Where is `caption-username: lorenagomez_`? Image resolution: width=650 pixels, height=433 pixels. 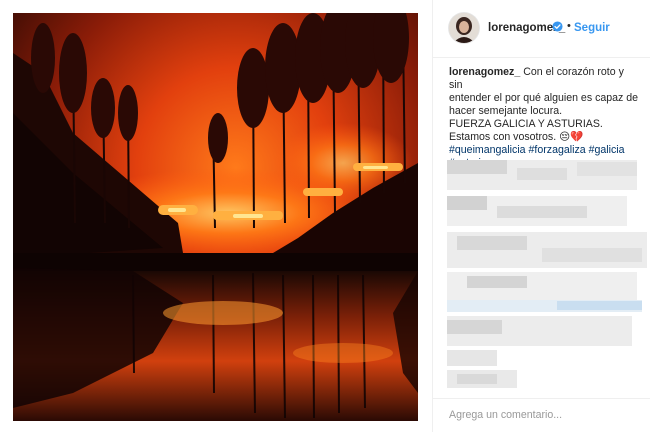 caption-username: lorenagomez_ is located at coordinates (484, 72).